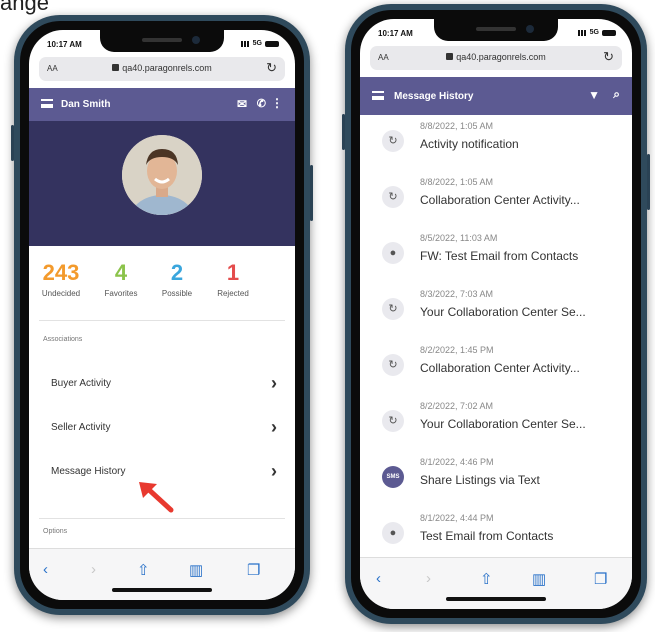 This screenshot has height=632, width=655. What do you see at coordinates (63, 339) in the screenshot?
I see `associations-label: Associations` at bounding box center [63, 339].